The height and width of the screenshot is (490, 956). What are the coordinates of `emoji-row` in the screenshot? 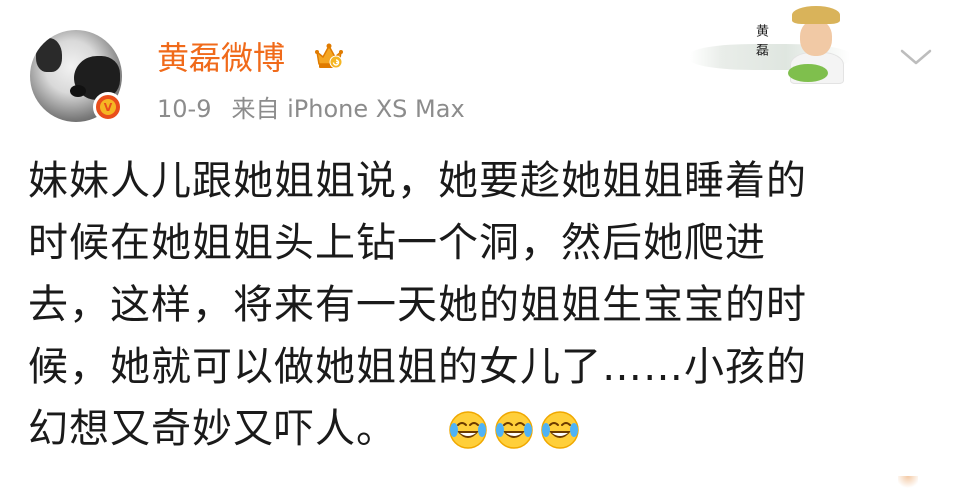 It's located at (514, 430).